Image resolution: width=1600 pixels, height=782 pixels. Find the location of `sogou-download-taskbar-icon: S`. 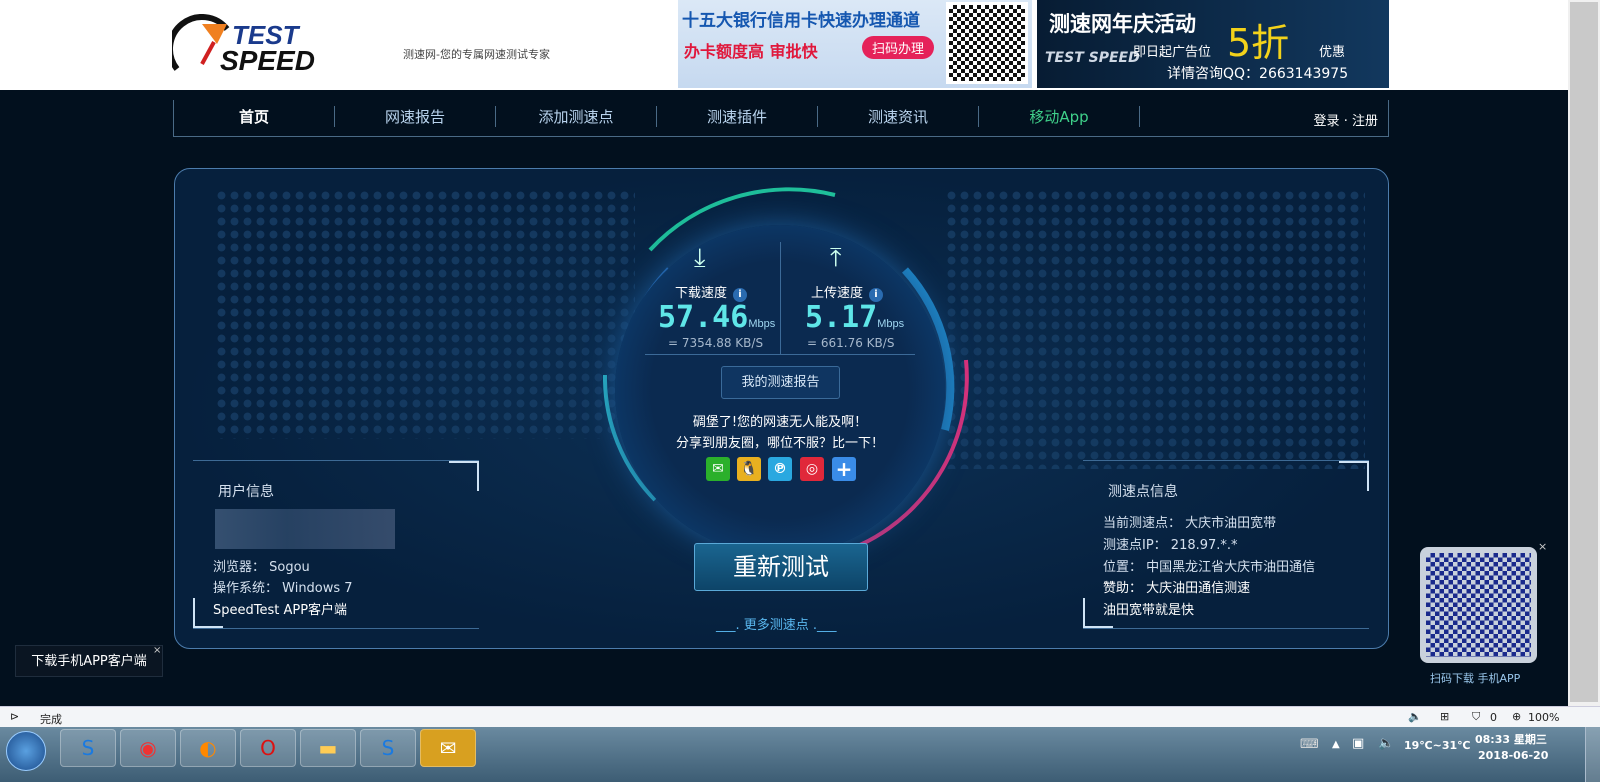

sogou-download-taskbar-icon: S is located at coordinates (388, 748).